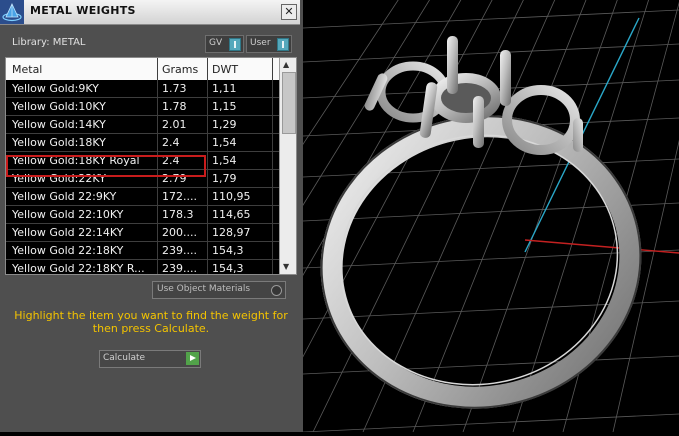 This screenshot has width=679, height=436. I want to click on cell-grams: 1.73, so click(174, 88).